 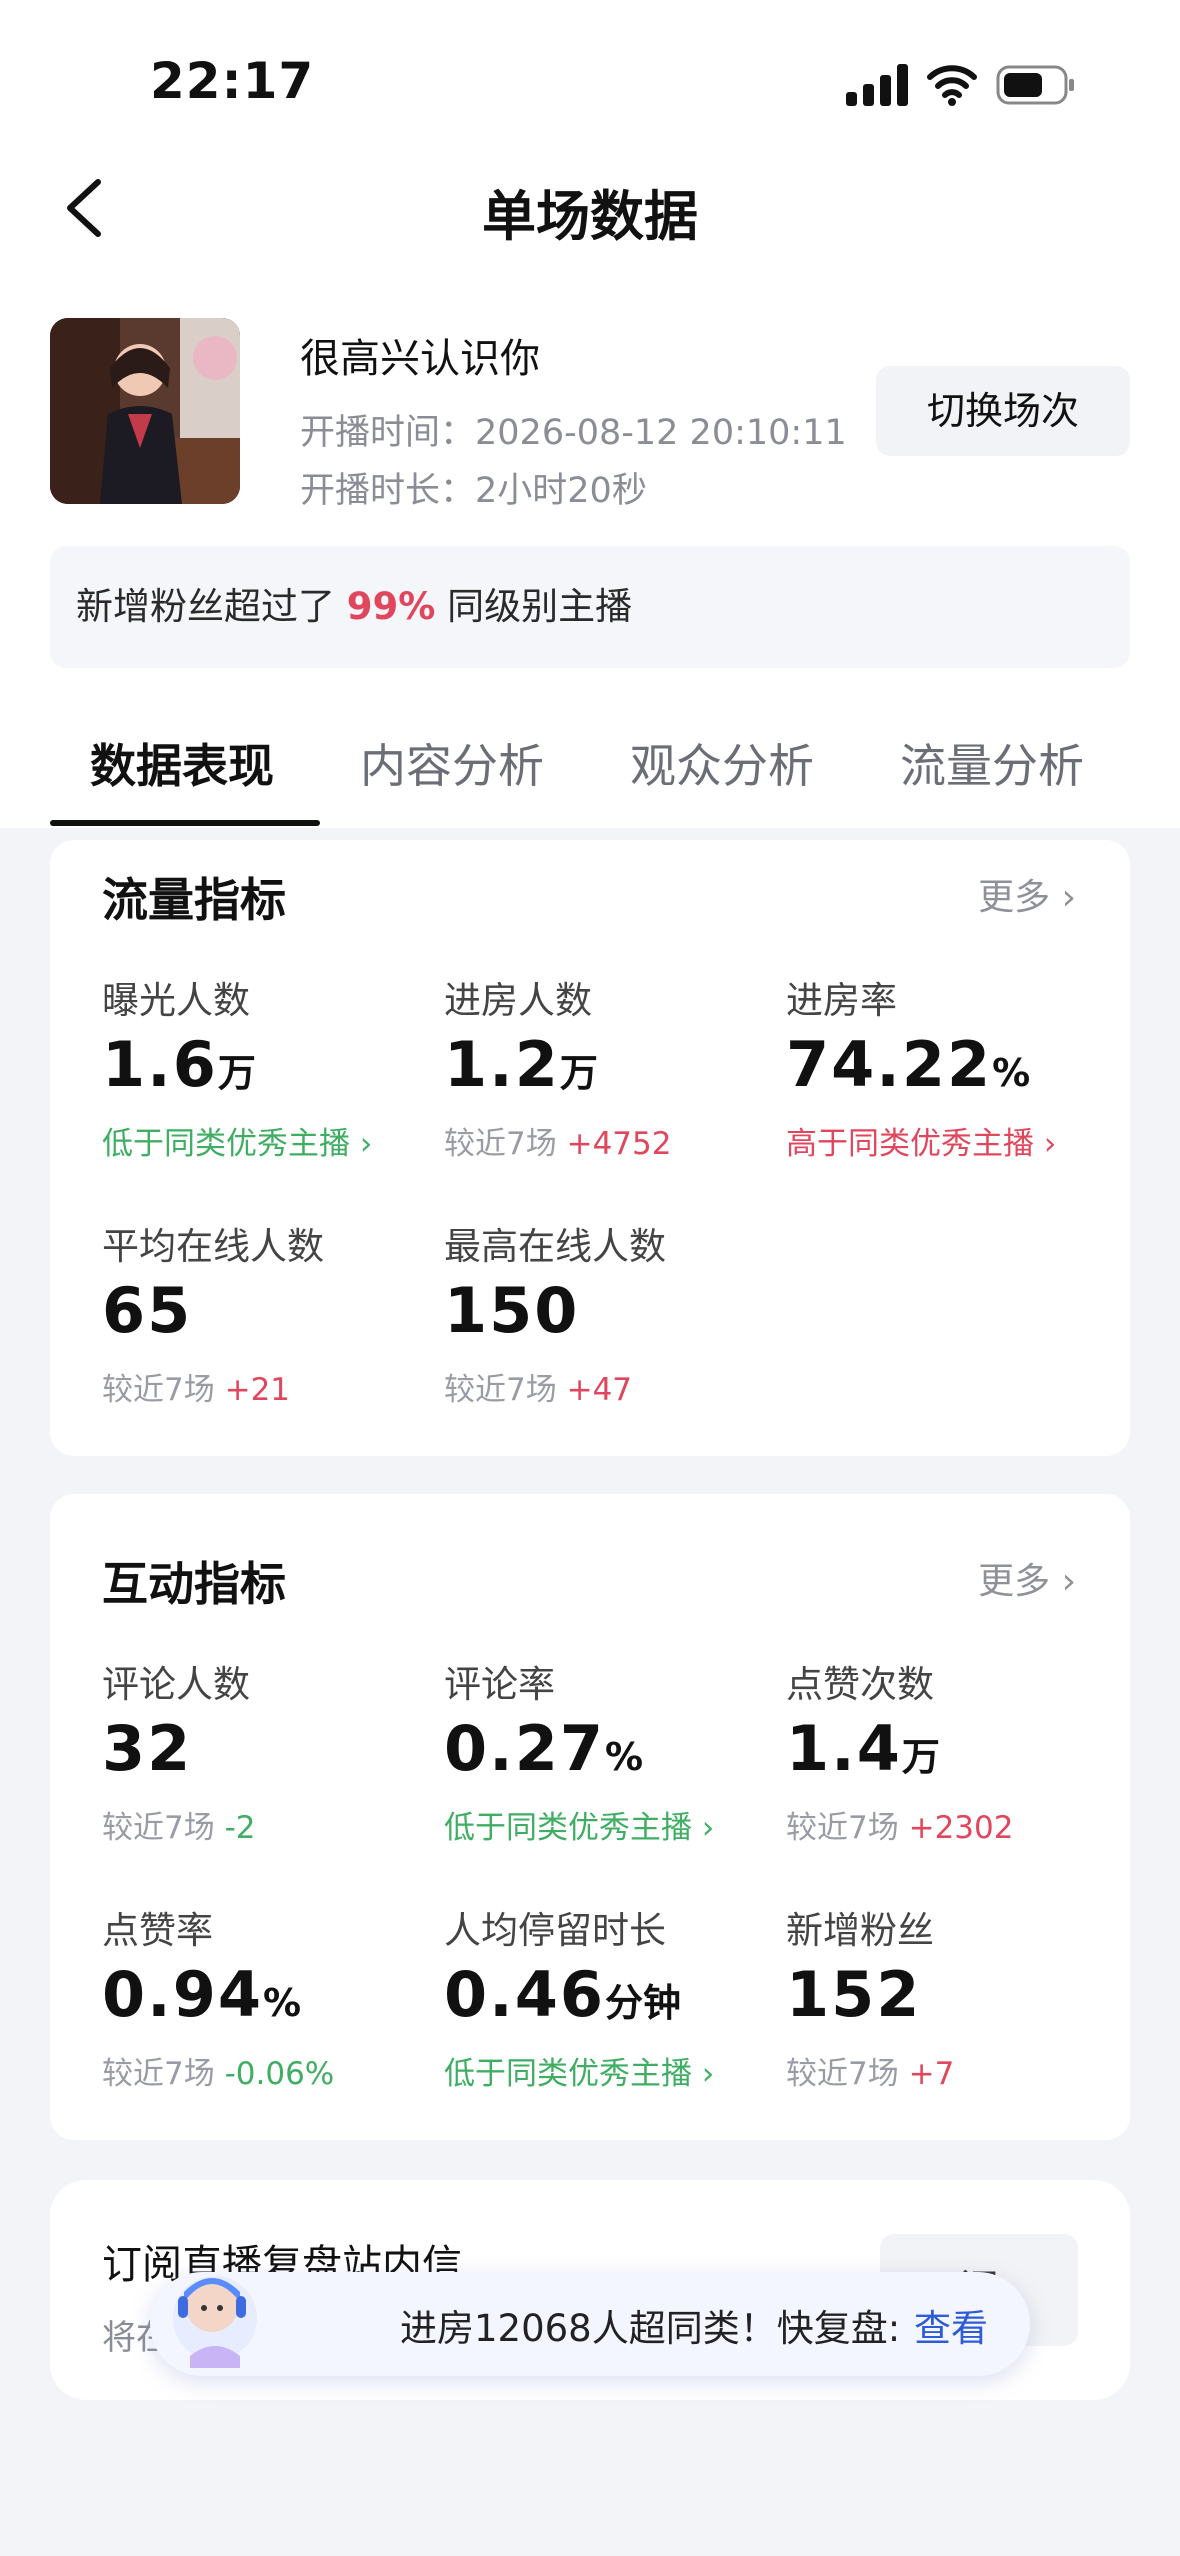 What do you see at coordinates (512, 1310) in the screenshot?
I see `metric-value: 150` at bounding box center [512, 1310].